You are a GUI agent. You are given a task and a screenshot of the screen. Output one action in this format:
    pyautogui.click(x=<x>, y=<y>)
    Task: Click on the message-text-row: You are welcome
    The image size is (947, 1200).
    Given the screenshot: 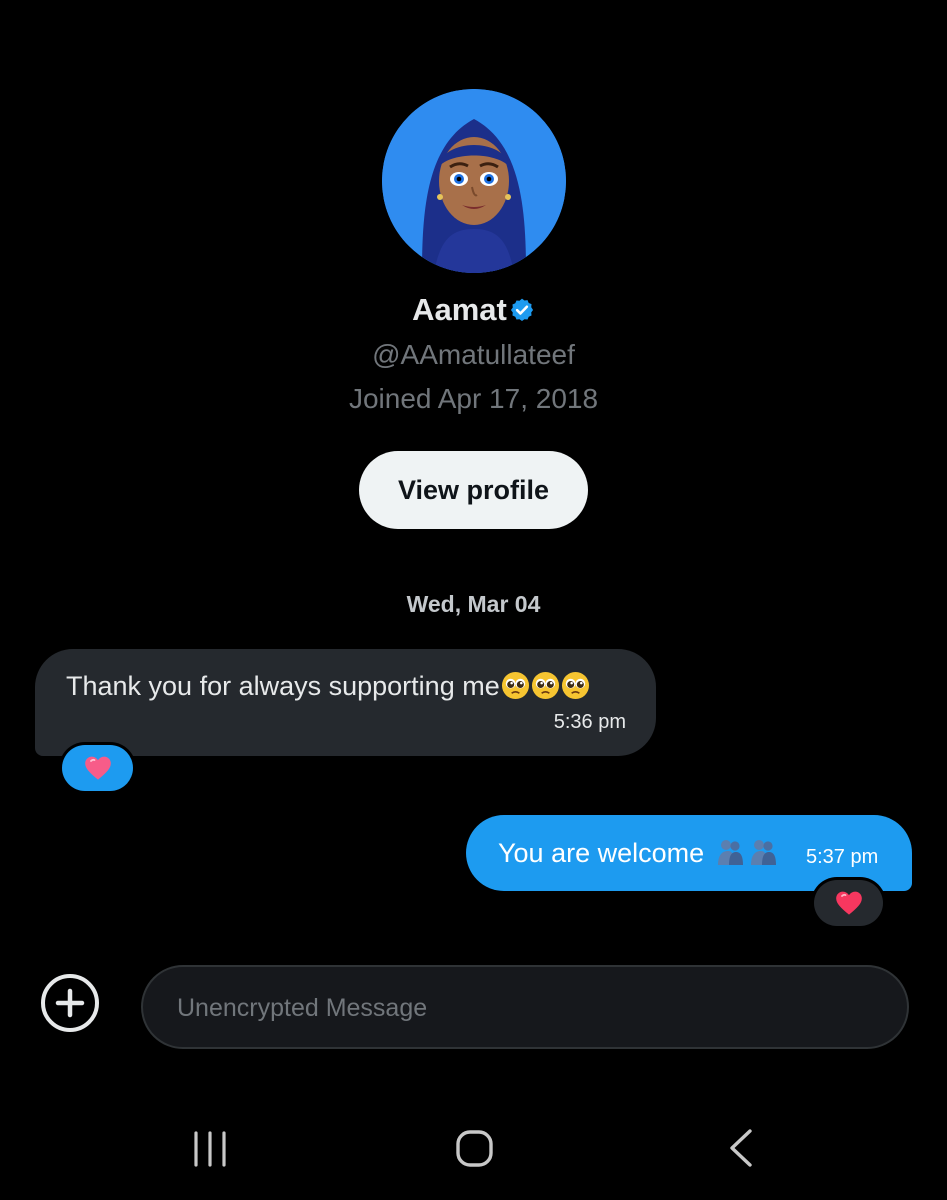 What is the action you would take?
    pyautogui.click(x=638, y=853)
    